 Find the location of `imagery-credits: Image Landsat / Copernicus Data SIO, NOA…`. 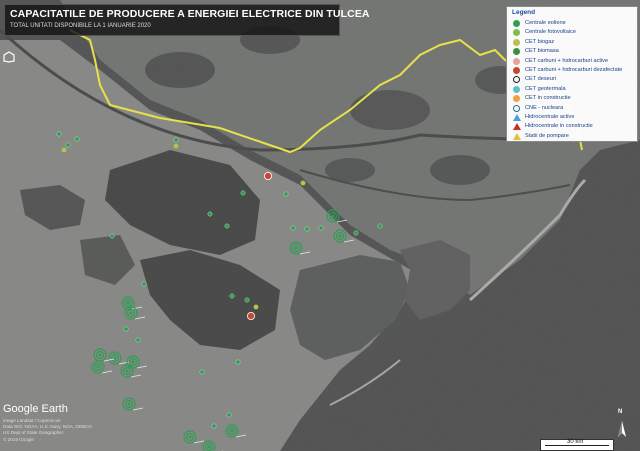

imagery-credits: Image Landsat / Copernicus Data SIO, NOA… is located at coordinates (47, 430).